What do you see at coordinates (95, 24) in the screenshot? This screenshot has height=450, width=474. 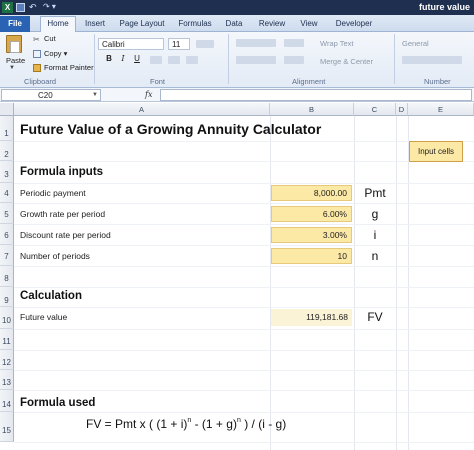 I see `tab-insert: Insert` at bounding box center [95, 24].